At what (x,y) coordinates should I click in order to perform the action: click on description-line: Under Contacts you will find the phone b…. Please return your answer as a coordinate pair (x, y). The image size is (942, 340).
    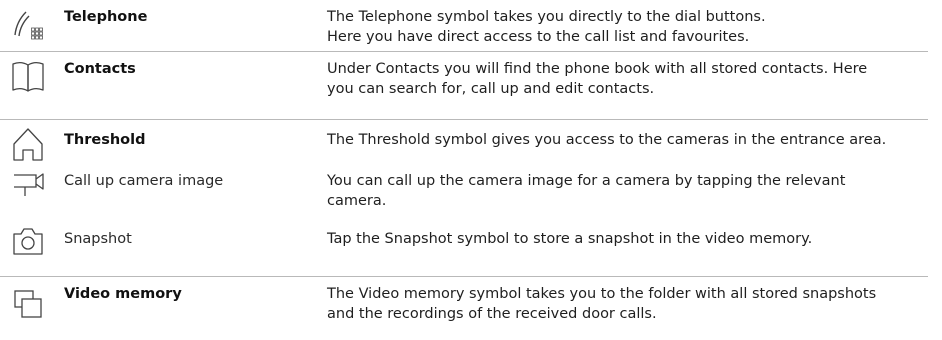
    Looking at the image, I should click on (597, 69).